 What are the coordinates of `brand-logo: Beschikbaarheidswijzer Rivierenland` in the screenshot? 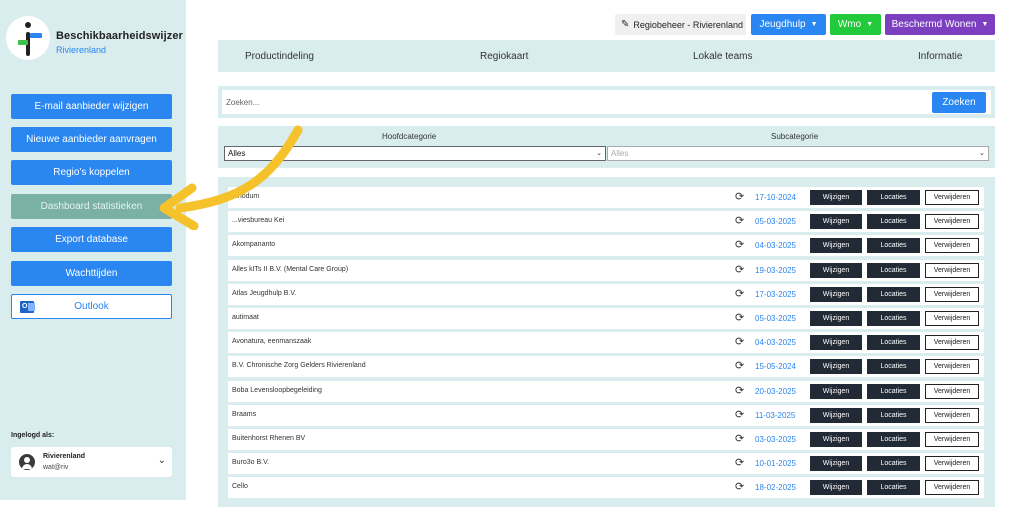 It's located at (94, 38).